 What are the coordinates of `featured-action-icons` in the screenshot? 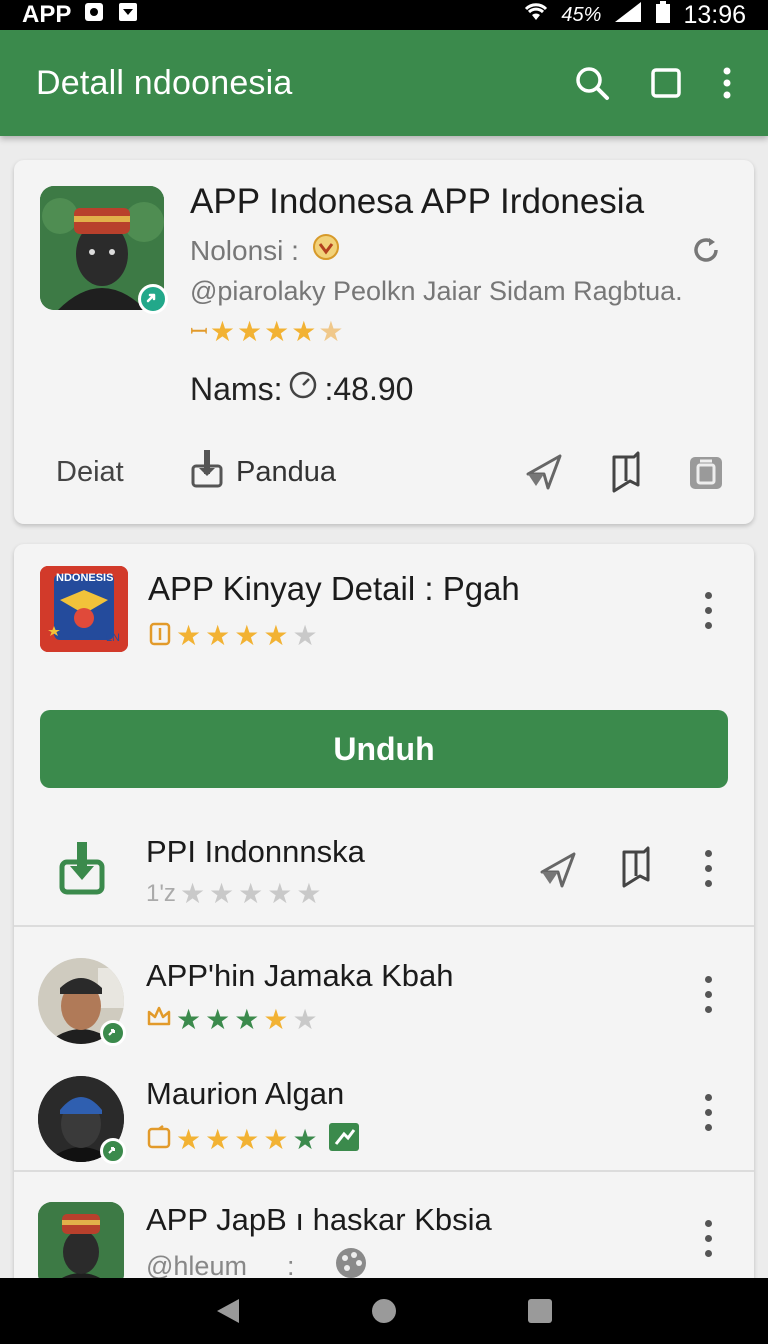 It's located at (624, 472).